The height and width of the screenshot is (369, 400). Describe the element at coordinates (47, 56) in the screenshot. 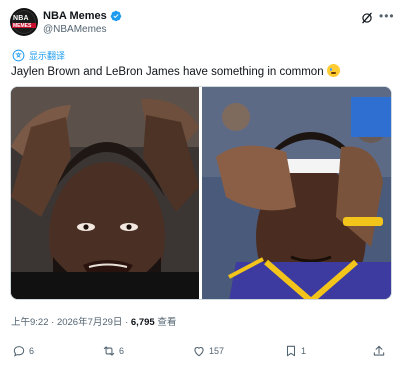

I see `show-translation-label: 显示翻译` at that location.